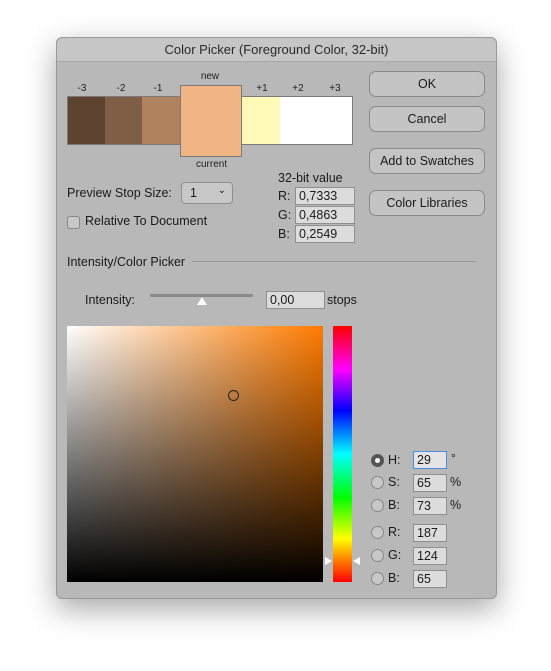 This screenshot has width=551, height=671. I want to click on g32-label: G:, so click(285, 215).